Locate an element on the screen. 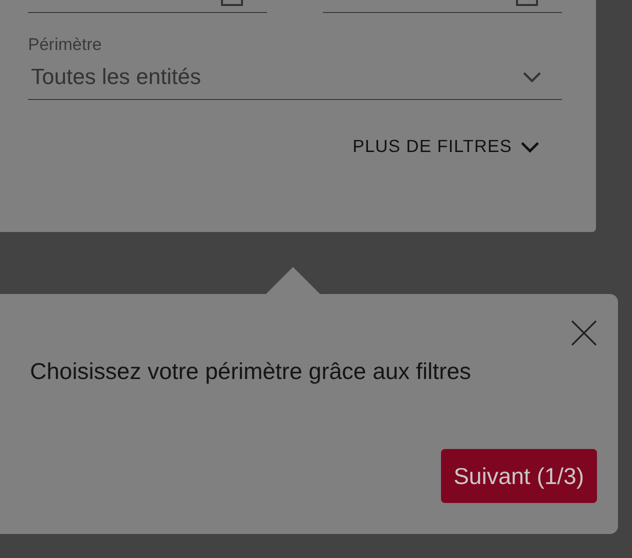 The height and width of the screenshot is (558, 632). next-button: Suivant (1/3) is located at coordinates (518, 476).